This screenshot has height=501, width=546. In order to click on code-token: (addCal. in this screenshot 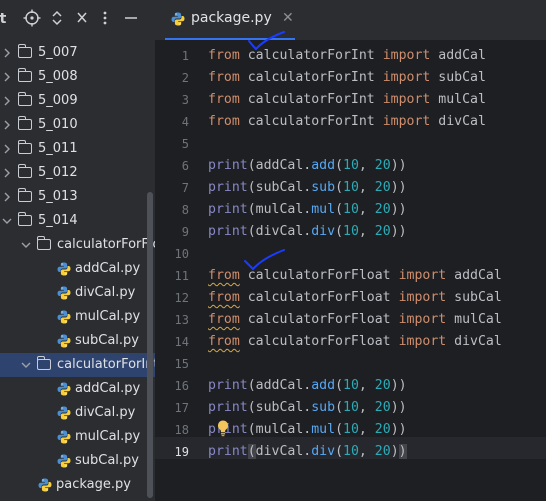, I will do `click(279, 165)`.